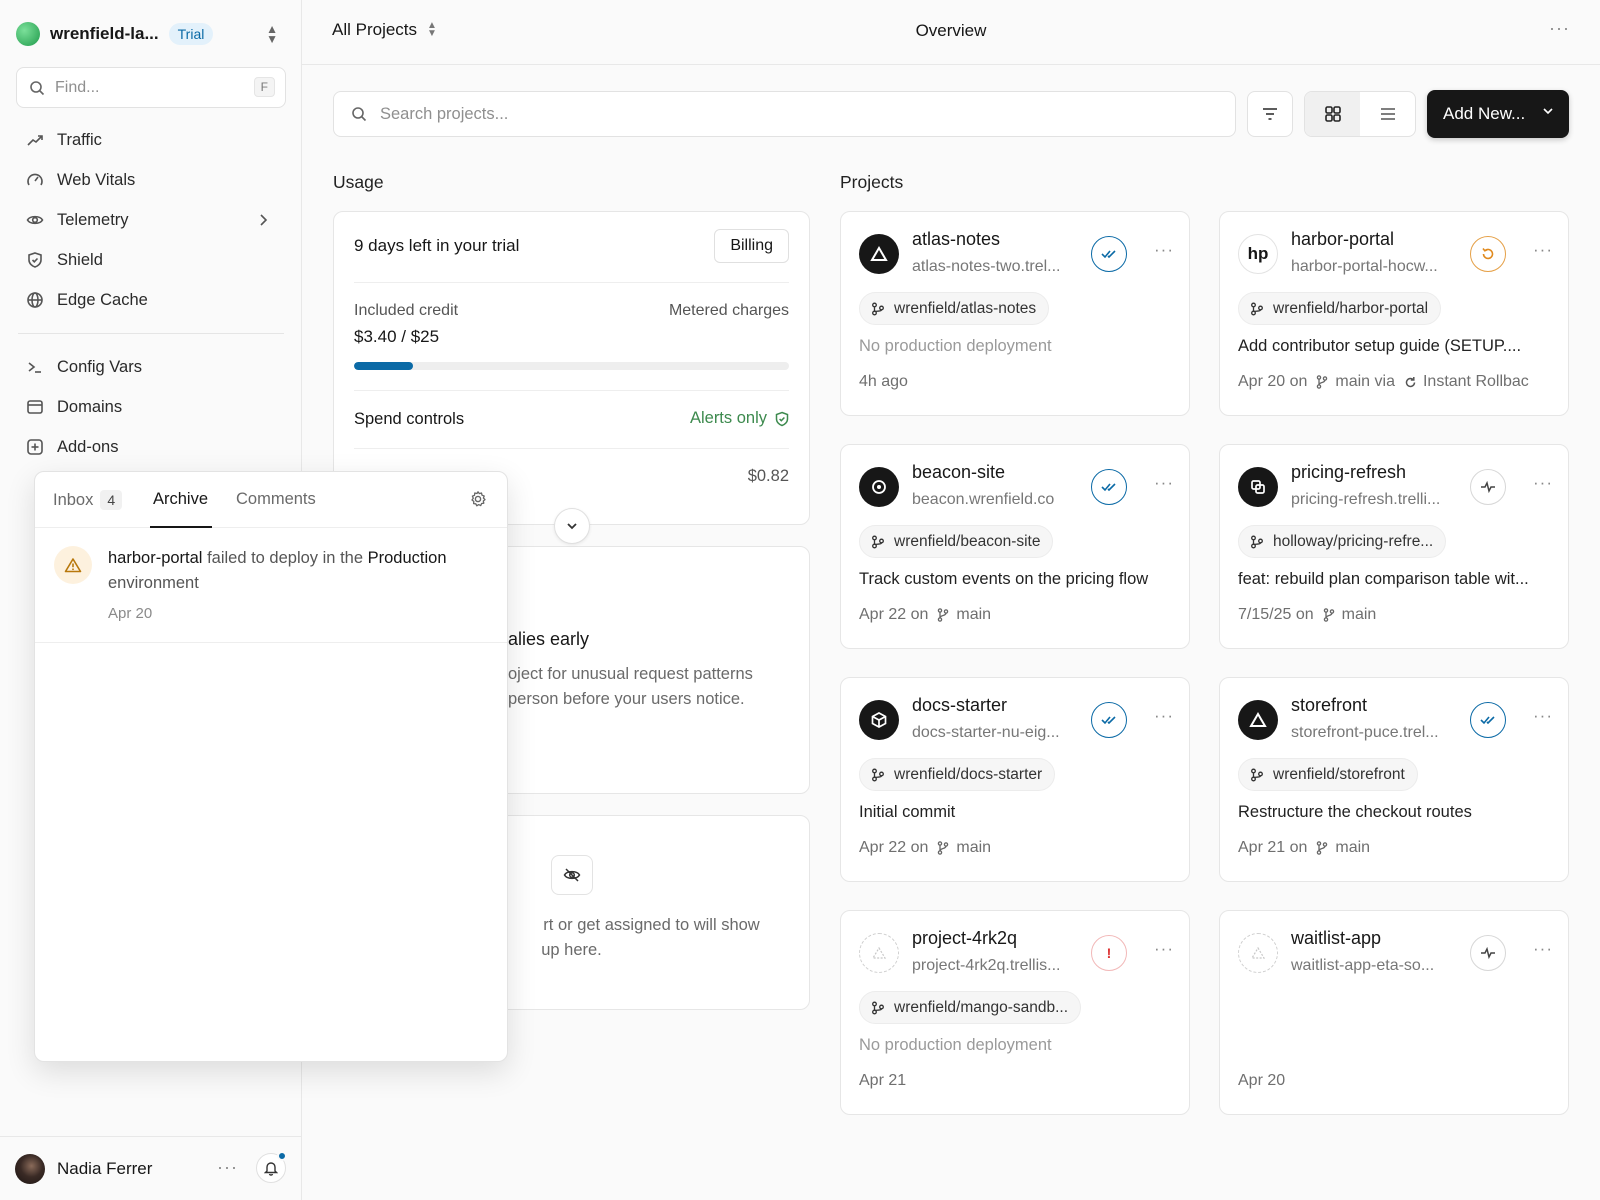 This screenshot has height=1200, width=1600. What do you see at coordinates (1348, 472) in the screenshot?
I see `project-name: pricing-refresh` at bounding box center [1348, 472].